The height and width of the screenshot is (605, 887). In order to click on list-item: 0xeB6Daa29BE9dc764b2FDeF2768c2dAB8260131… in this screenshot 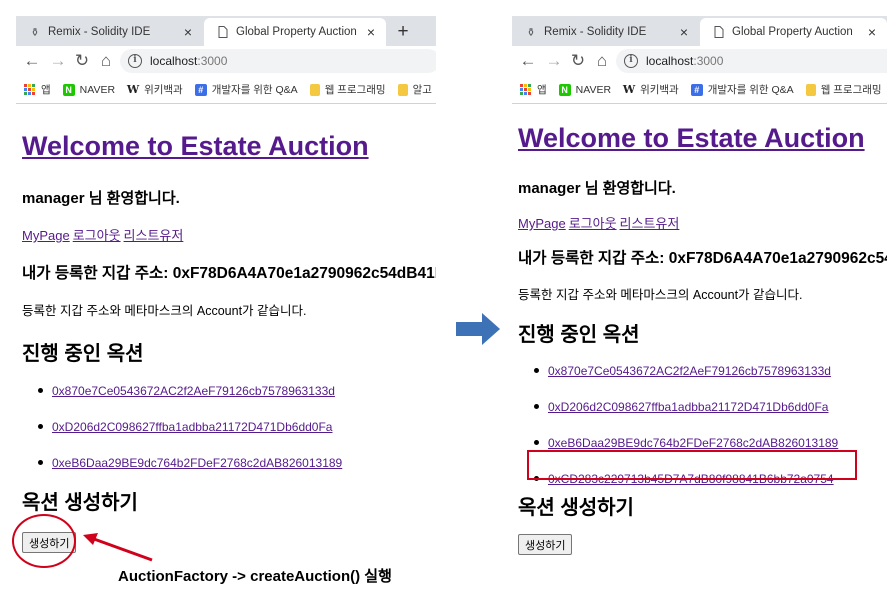, I will do `click(229, 463)`.